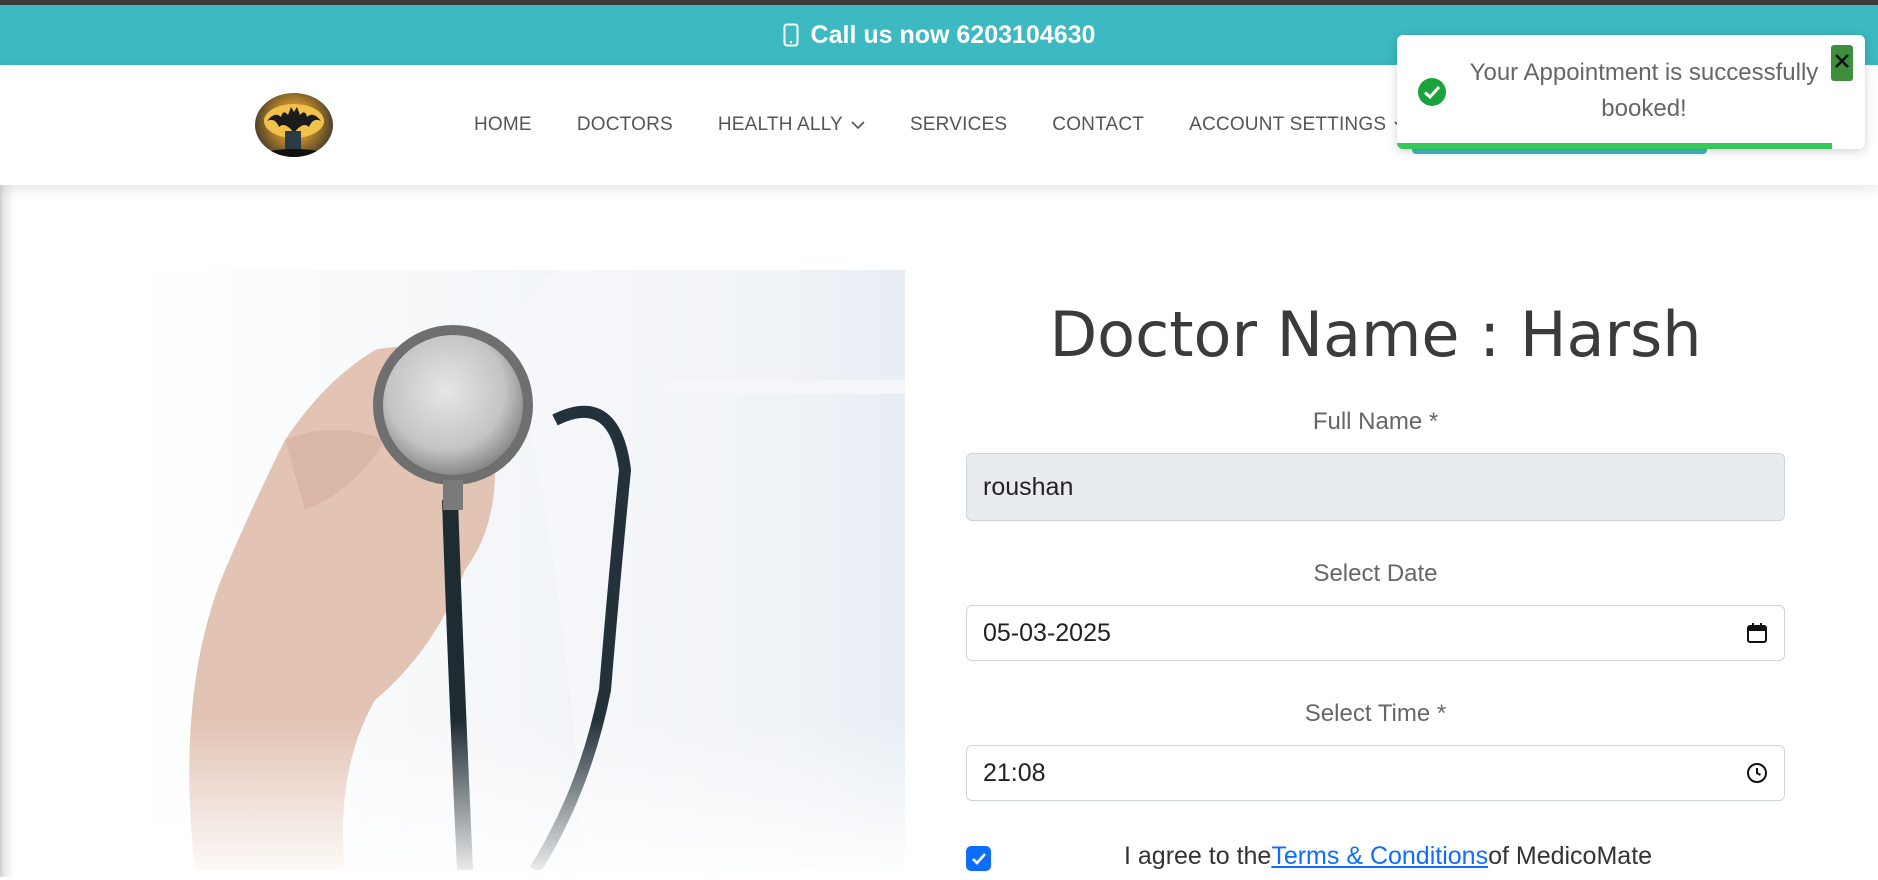 The height and width of the screenshot is (880, 1878). What do you see at coordinates (1379, 856) in the screenshot?
I see `terms-conditions-link: Terms & Conditions` at bounding box center [1379, 856].